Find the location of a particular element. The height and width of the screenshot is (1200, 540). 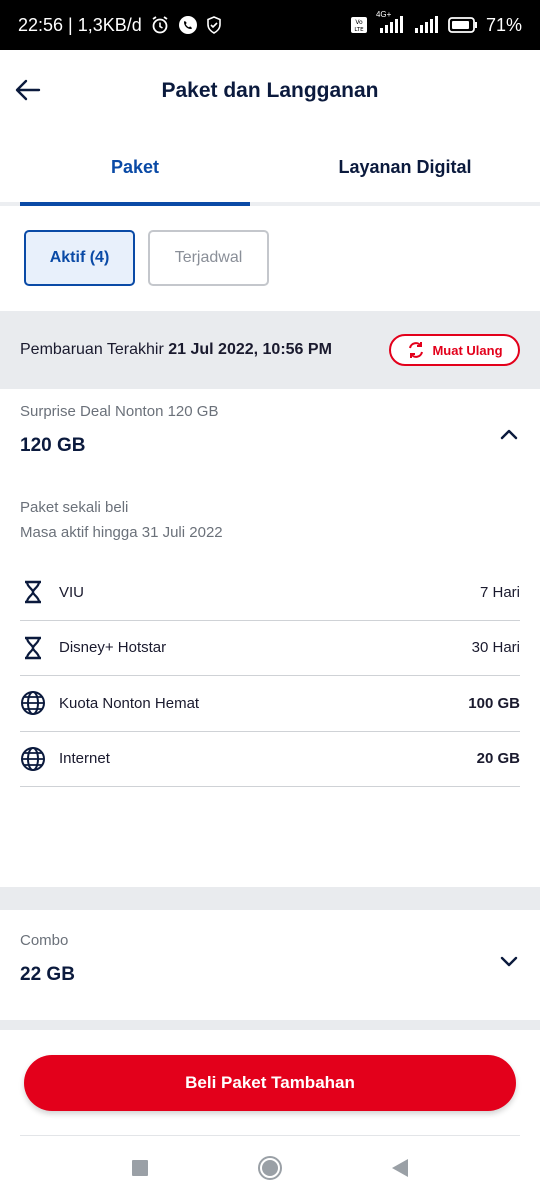

combo-name: Combo is located at coordinates (44, 940).